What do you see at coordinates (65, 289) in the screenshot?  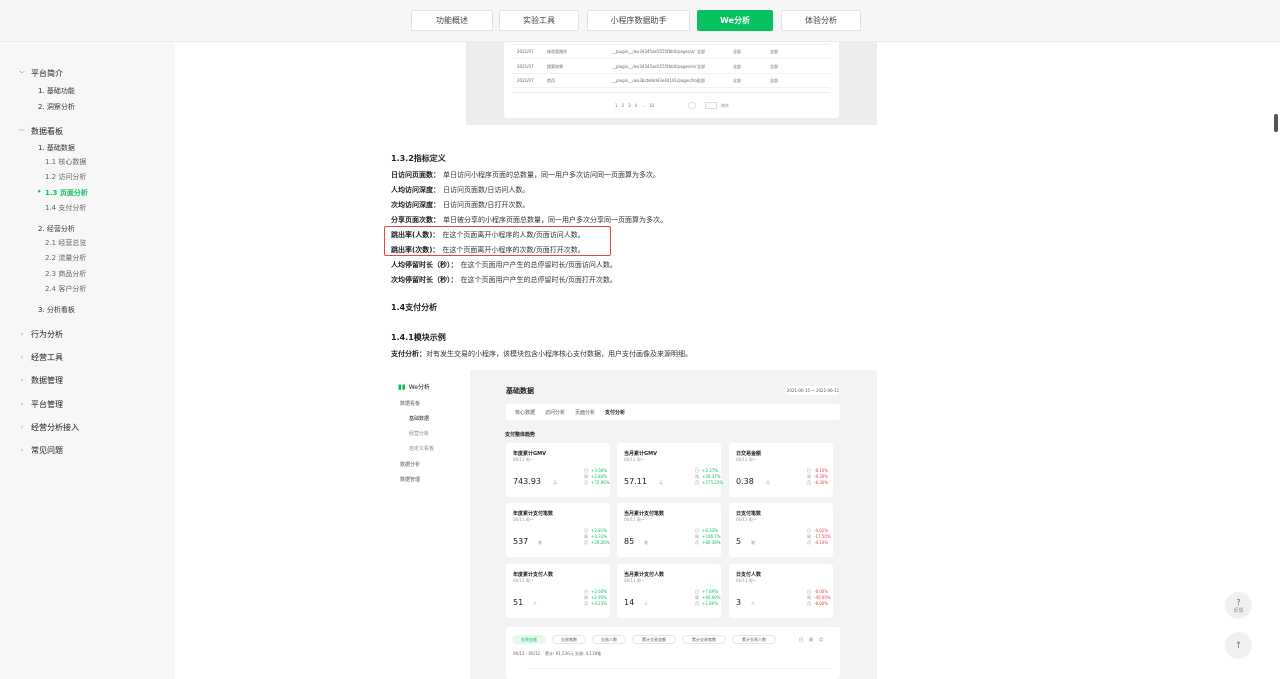 I see `sidebar-item-customer-analysis: 2.4 客户分析` at bounding box center [65, 289].